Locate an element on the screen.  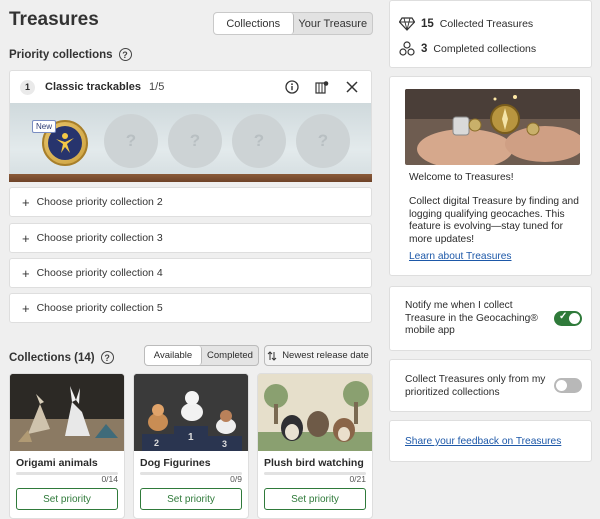
collection-card-origami: Origami animals 0/14 Set priority is located at coordinates (67, 446).